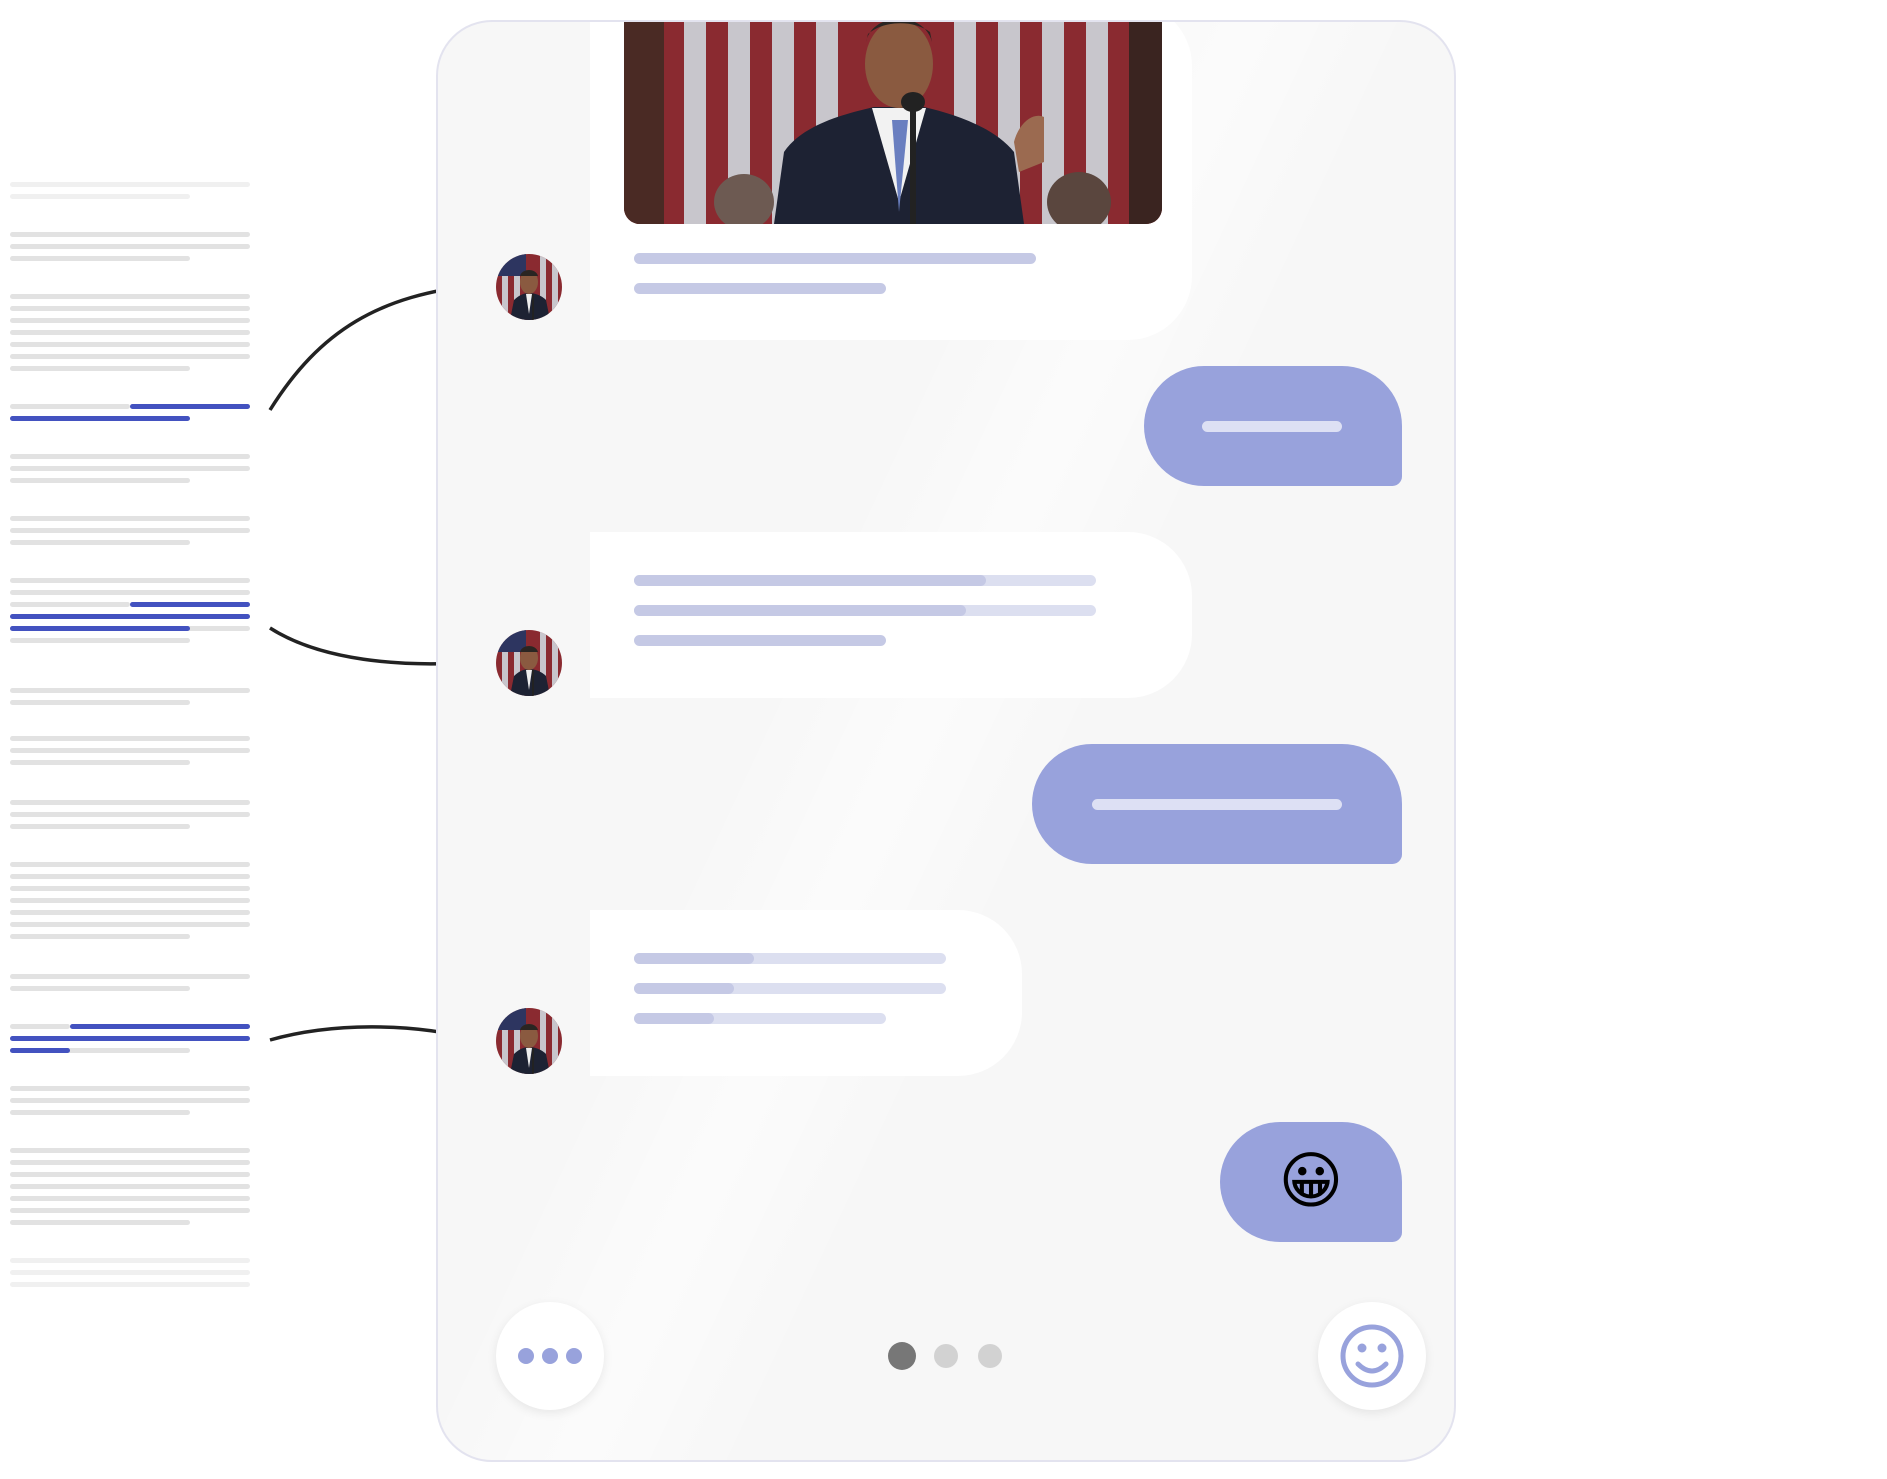 This screenshot has width=1887, height=1479. I want to click on incoming-image-message, so click(891, 181).